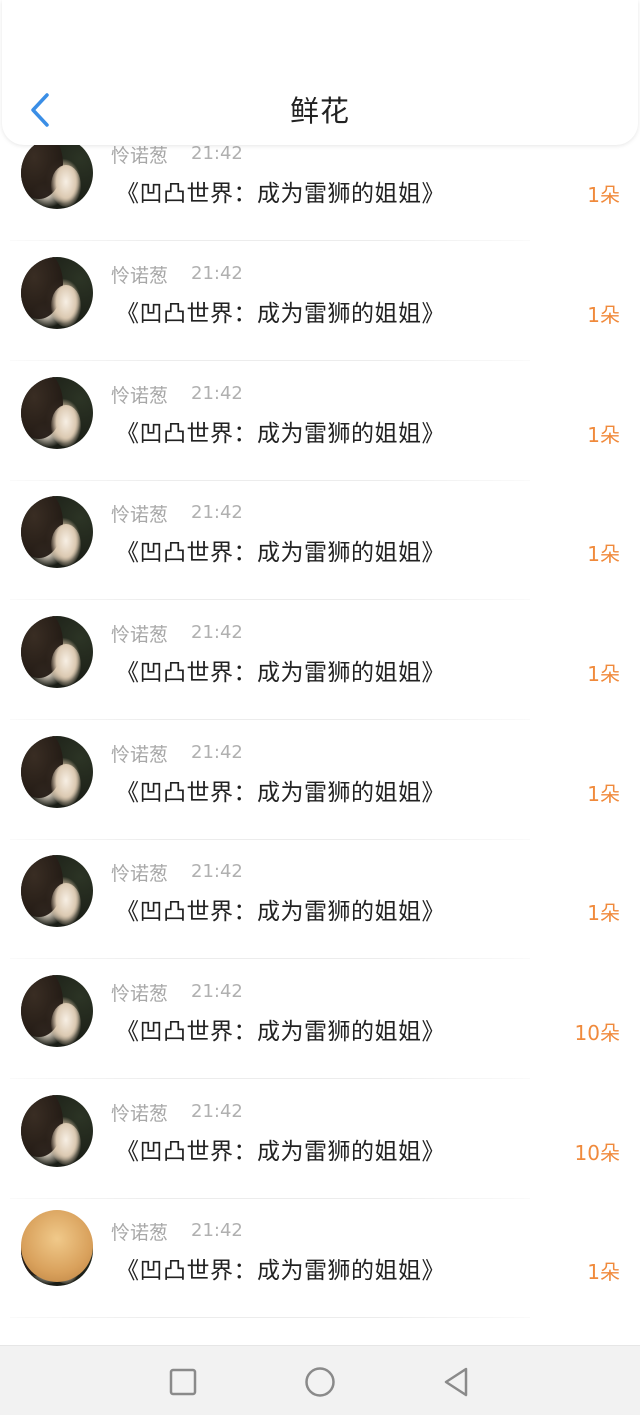 This screenshot has height=1415, width=640. I want to click on top-header: 鲜花, so click(320, 72).